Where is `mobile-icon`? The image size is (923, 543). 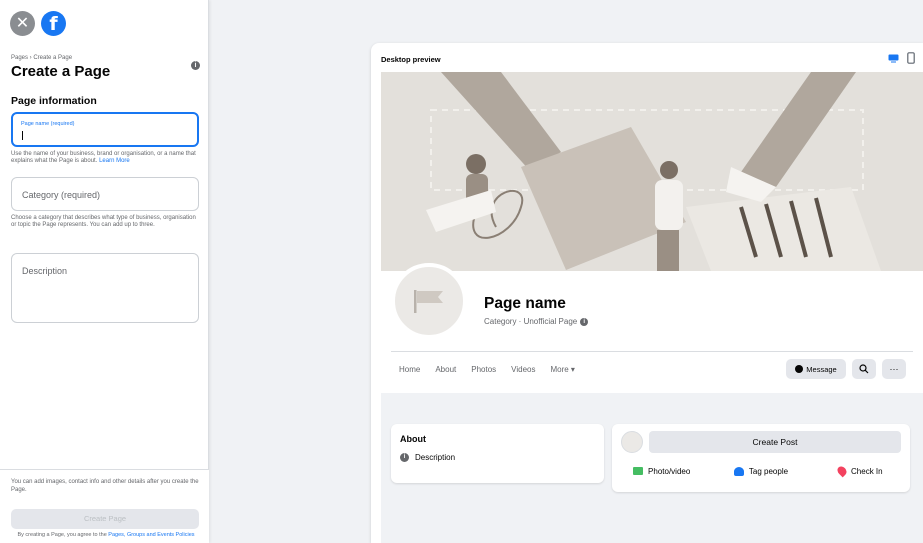 mobile-icon is located at coordinates (911, 58).